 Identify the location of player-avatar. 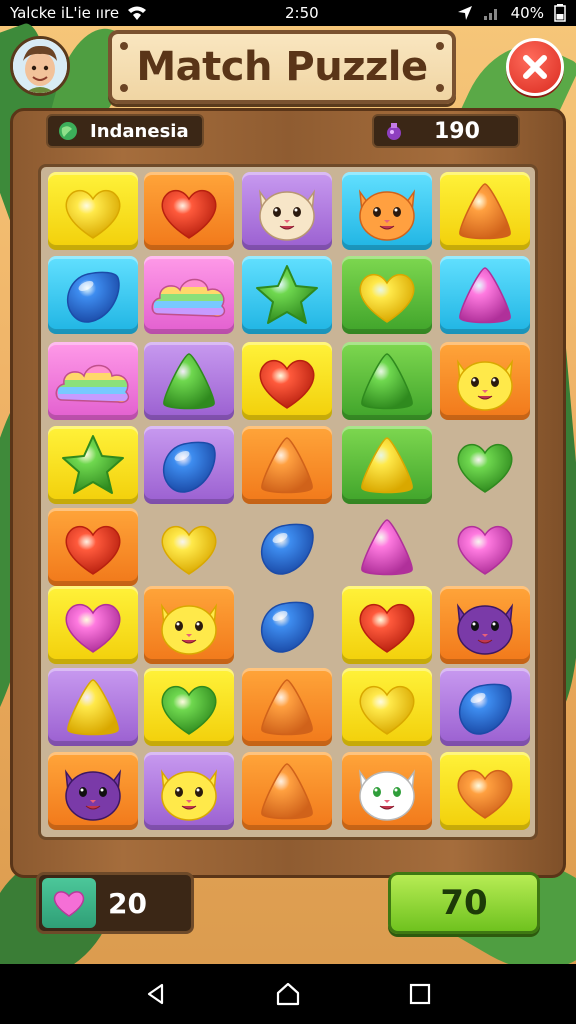
(40, 66).